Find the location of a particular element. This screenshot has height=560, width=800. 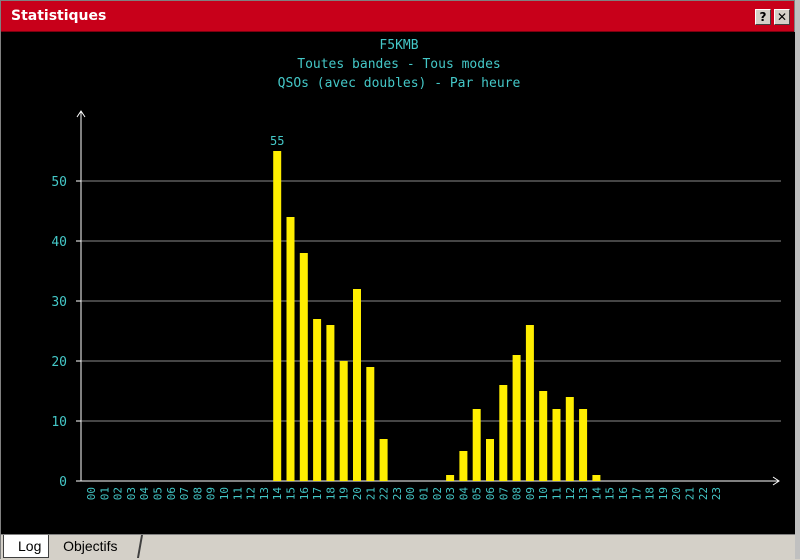

y-tick-label: 50 is located at coordinates (59, 182).